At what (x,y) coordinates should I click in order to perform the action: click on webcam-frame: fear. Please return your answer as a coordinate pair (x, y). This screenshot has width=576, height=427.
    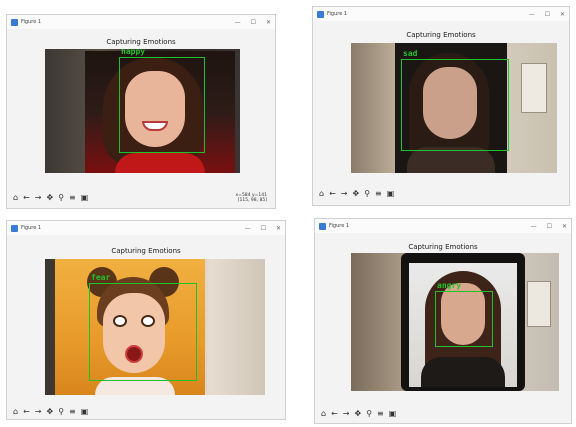
    Looking at the image, I should click on (155, 327).